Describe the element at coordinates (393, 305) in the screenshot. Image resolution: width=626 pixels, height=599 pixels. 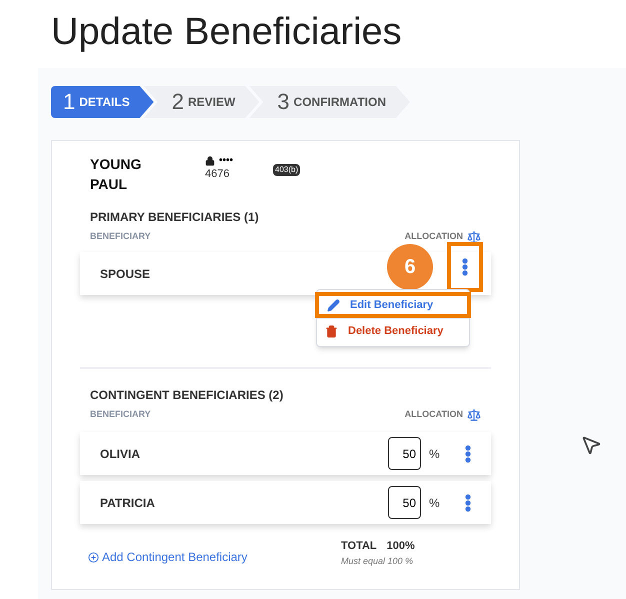
I see `menu-item: Edit Beneficiary` at that location.